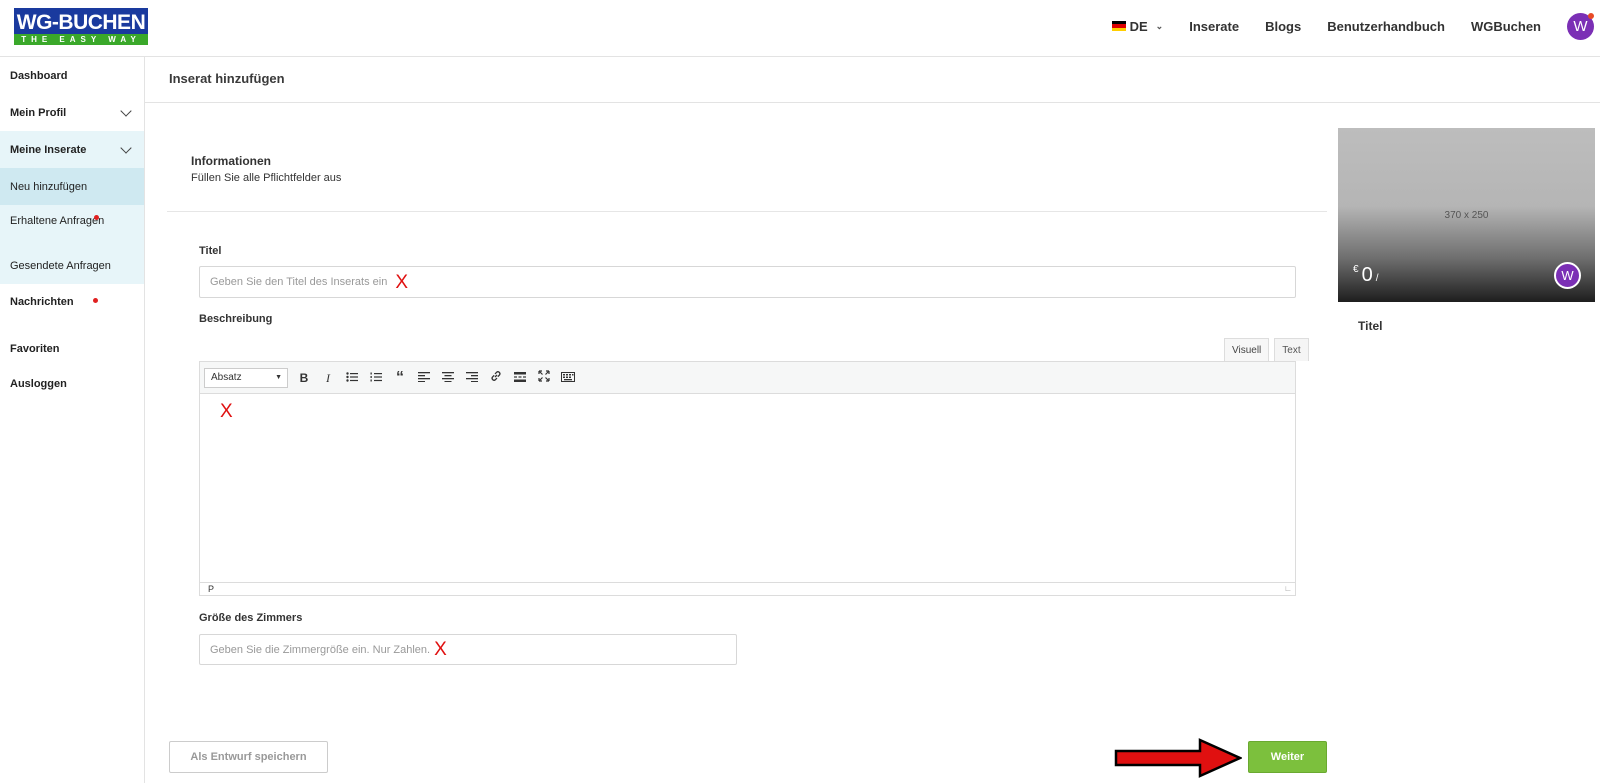 The image size is (1600, 783). What do you see at coordinates (246, 377) in the screenshot?
I see `format-select: Absatz ▼` at bounding box center [246, 377].